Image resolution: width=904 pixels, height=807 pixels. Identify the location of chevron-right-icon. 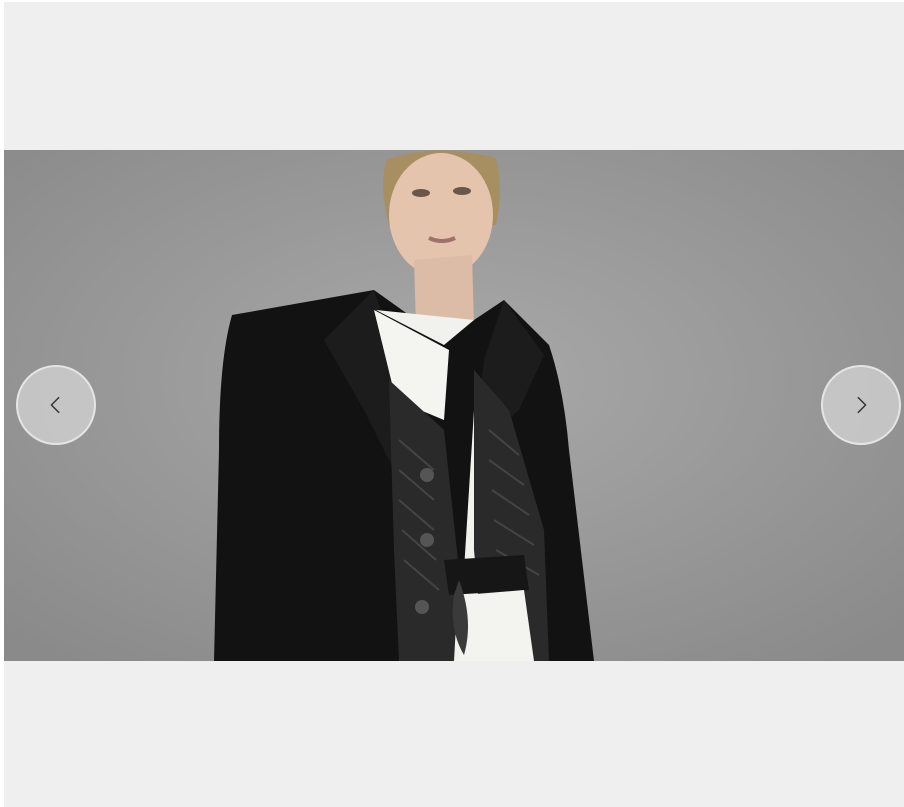
(862, 405).